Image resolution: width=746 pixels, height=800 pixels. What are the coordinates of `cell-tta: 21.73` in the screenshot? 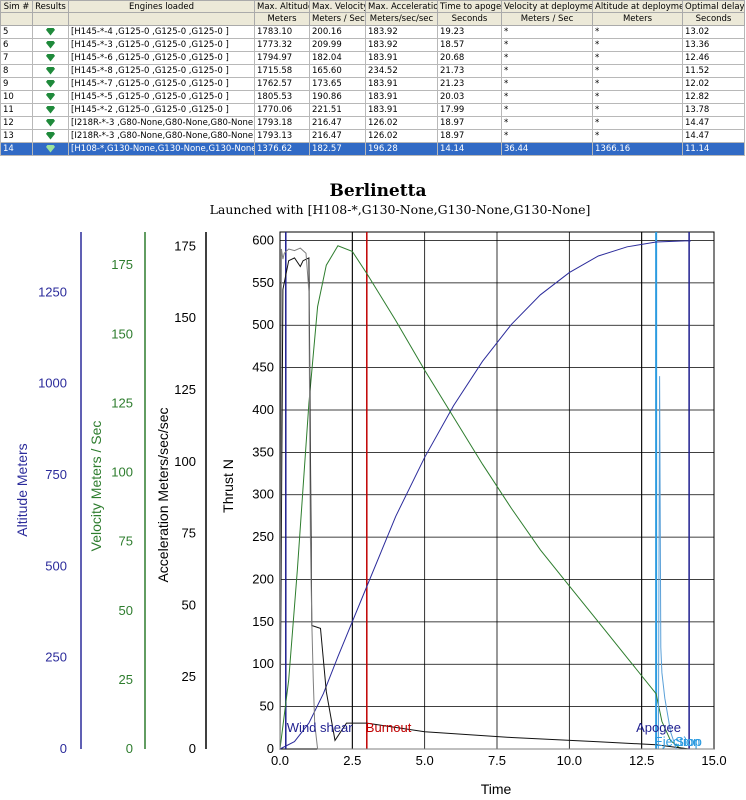 It's located at (469, 71).